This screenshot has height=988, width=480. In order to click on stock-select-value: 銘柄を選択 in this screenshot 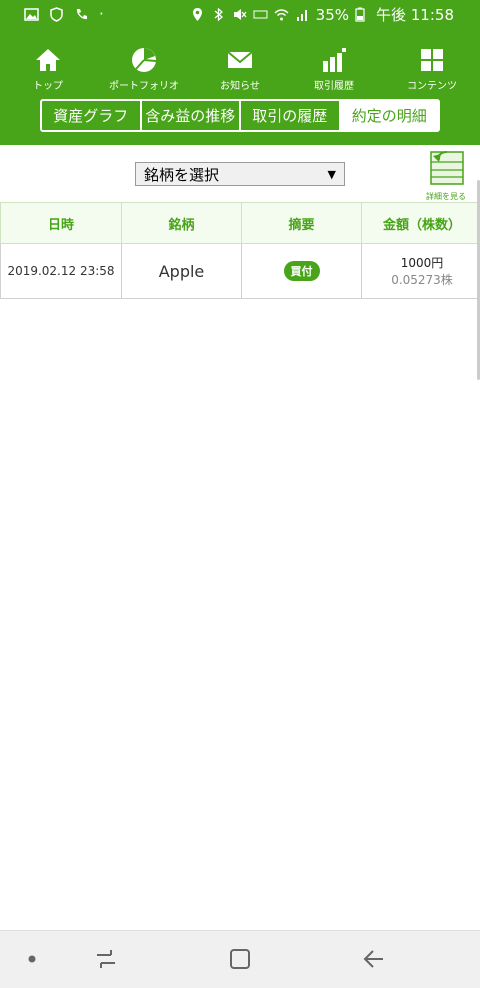, I will do `click(181, 174)`.